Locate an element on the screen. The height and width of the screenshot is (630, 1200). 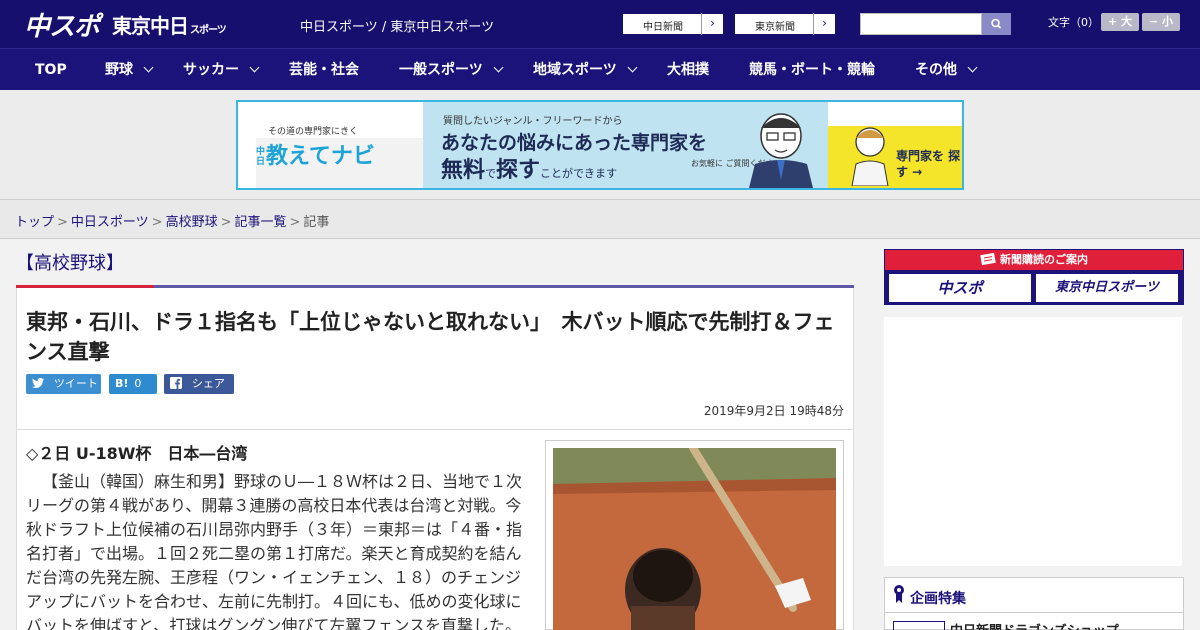
nav-item-soccer: サッカー is located at coordinates (221, 70).